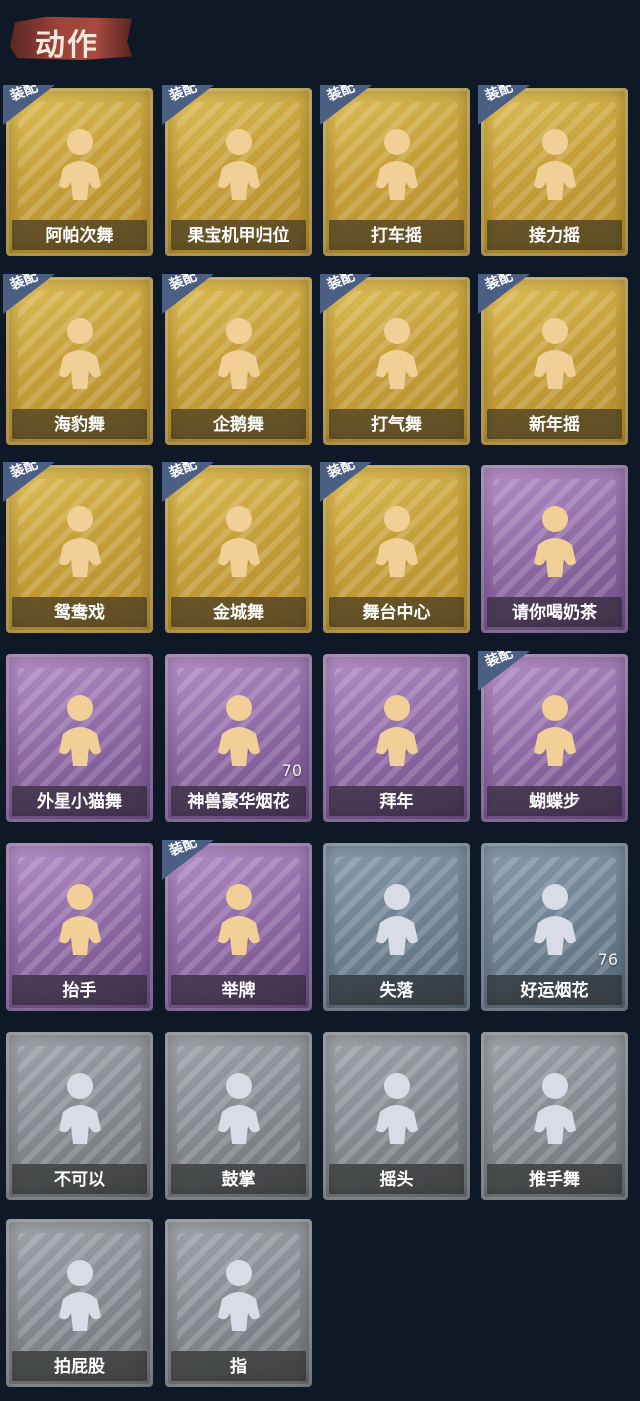 Image resolution: width=640 pixels, height=1401 pixels. I want to click on emote-name: 推手舞, so click(554, 1180).